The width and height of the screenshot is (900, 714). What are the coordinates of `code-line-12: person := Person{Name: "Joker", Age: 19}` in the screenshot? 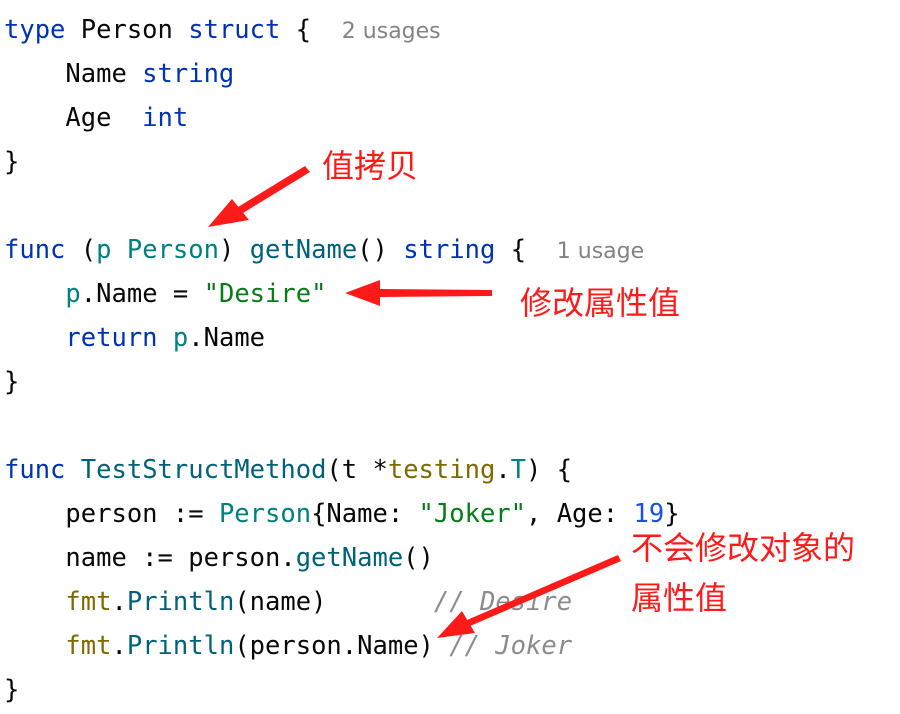 It's located at (342, 514).